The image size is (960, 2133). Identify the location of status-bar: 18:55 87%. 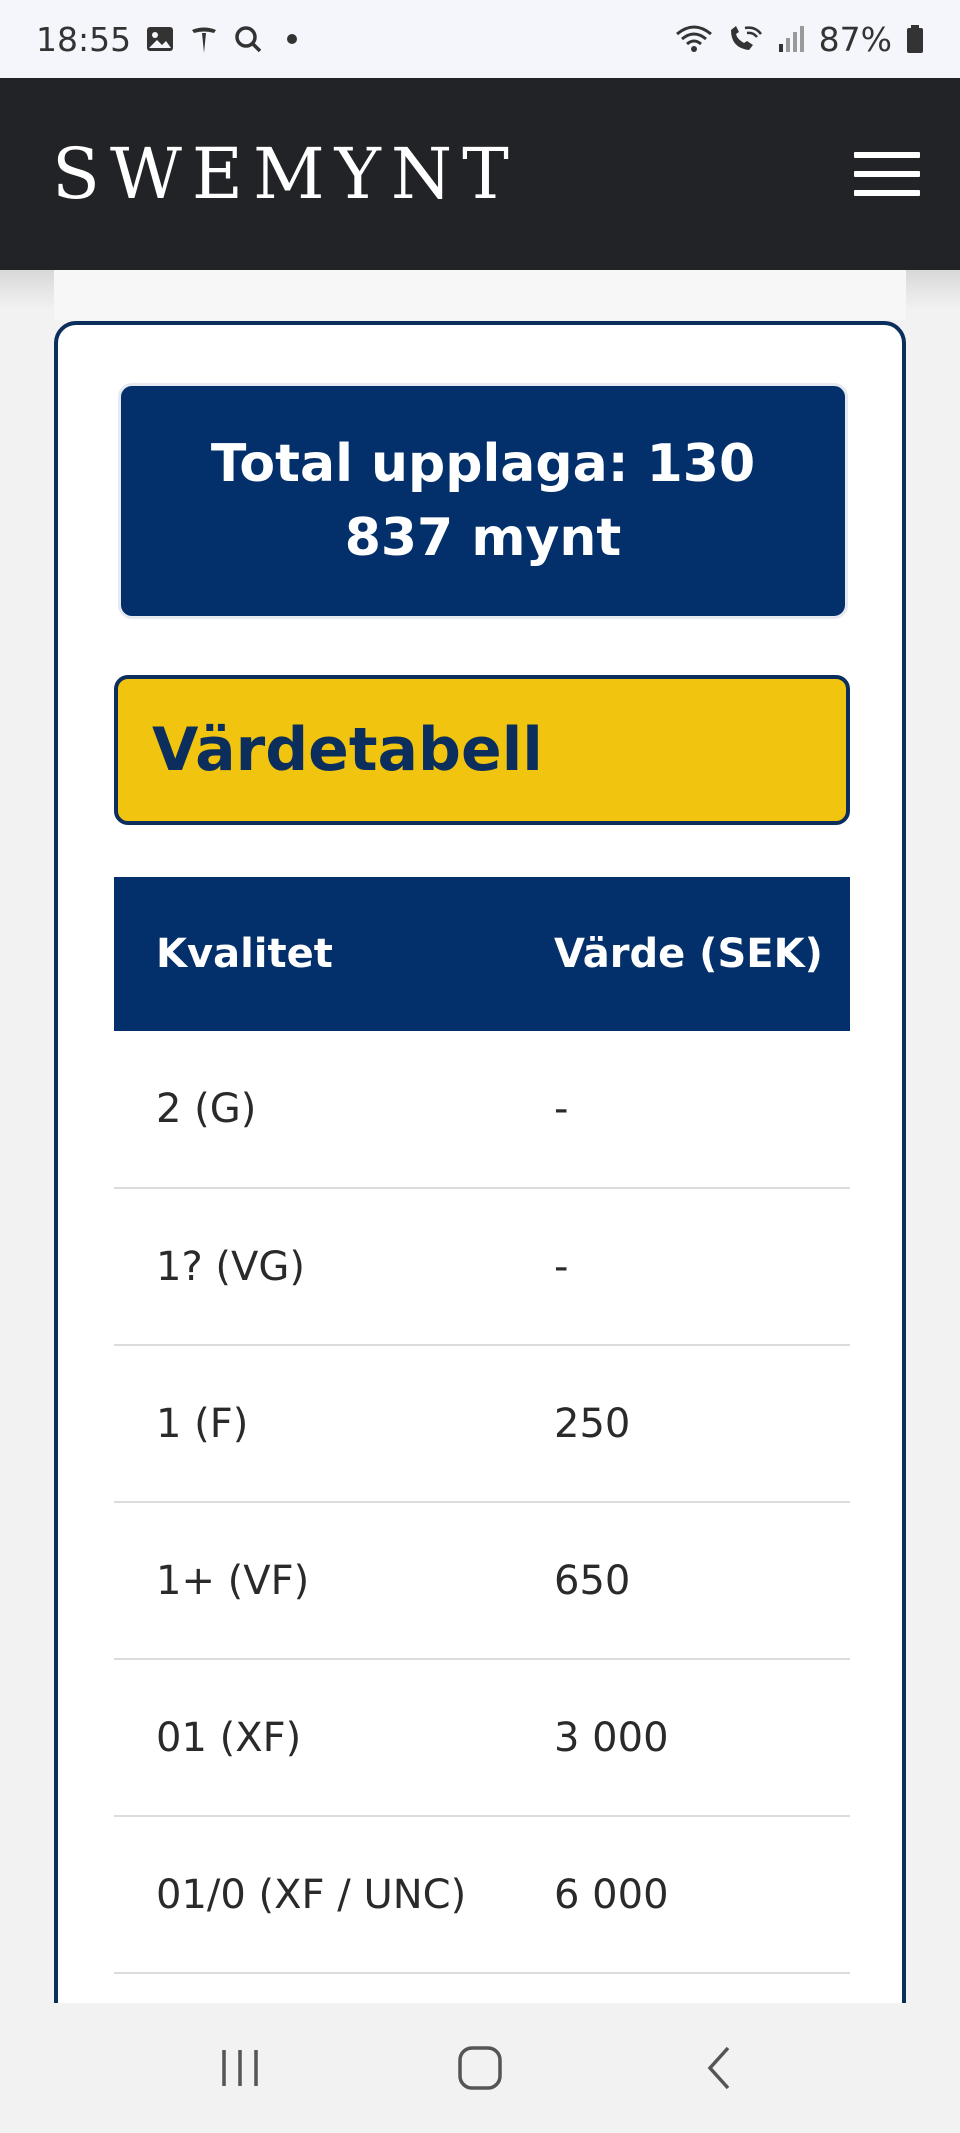
(480, 39).